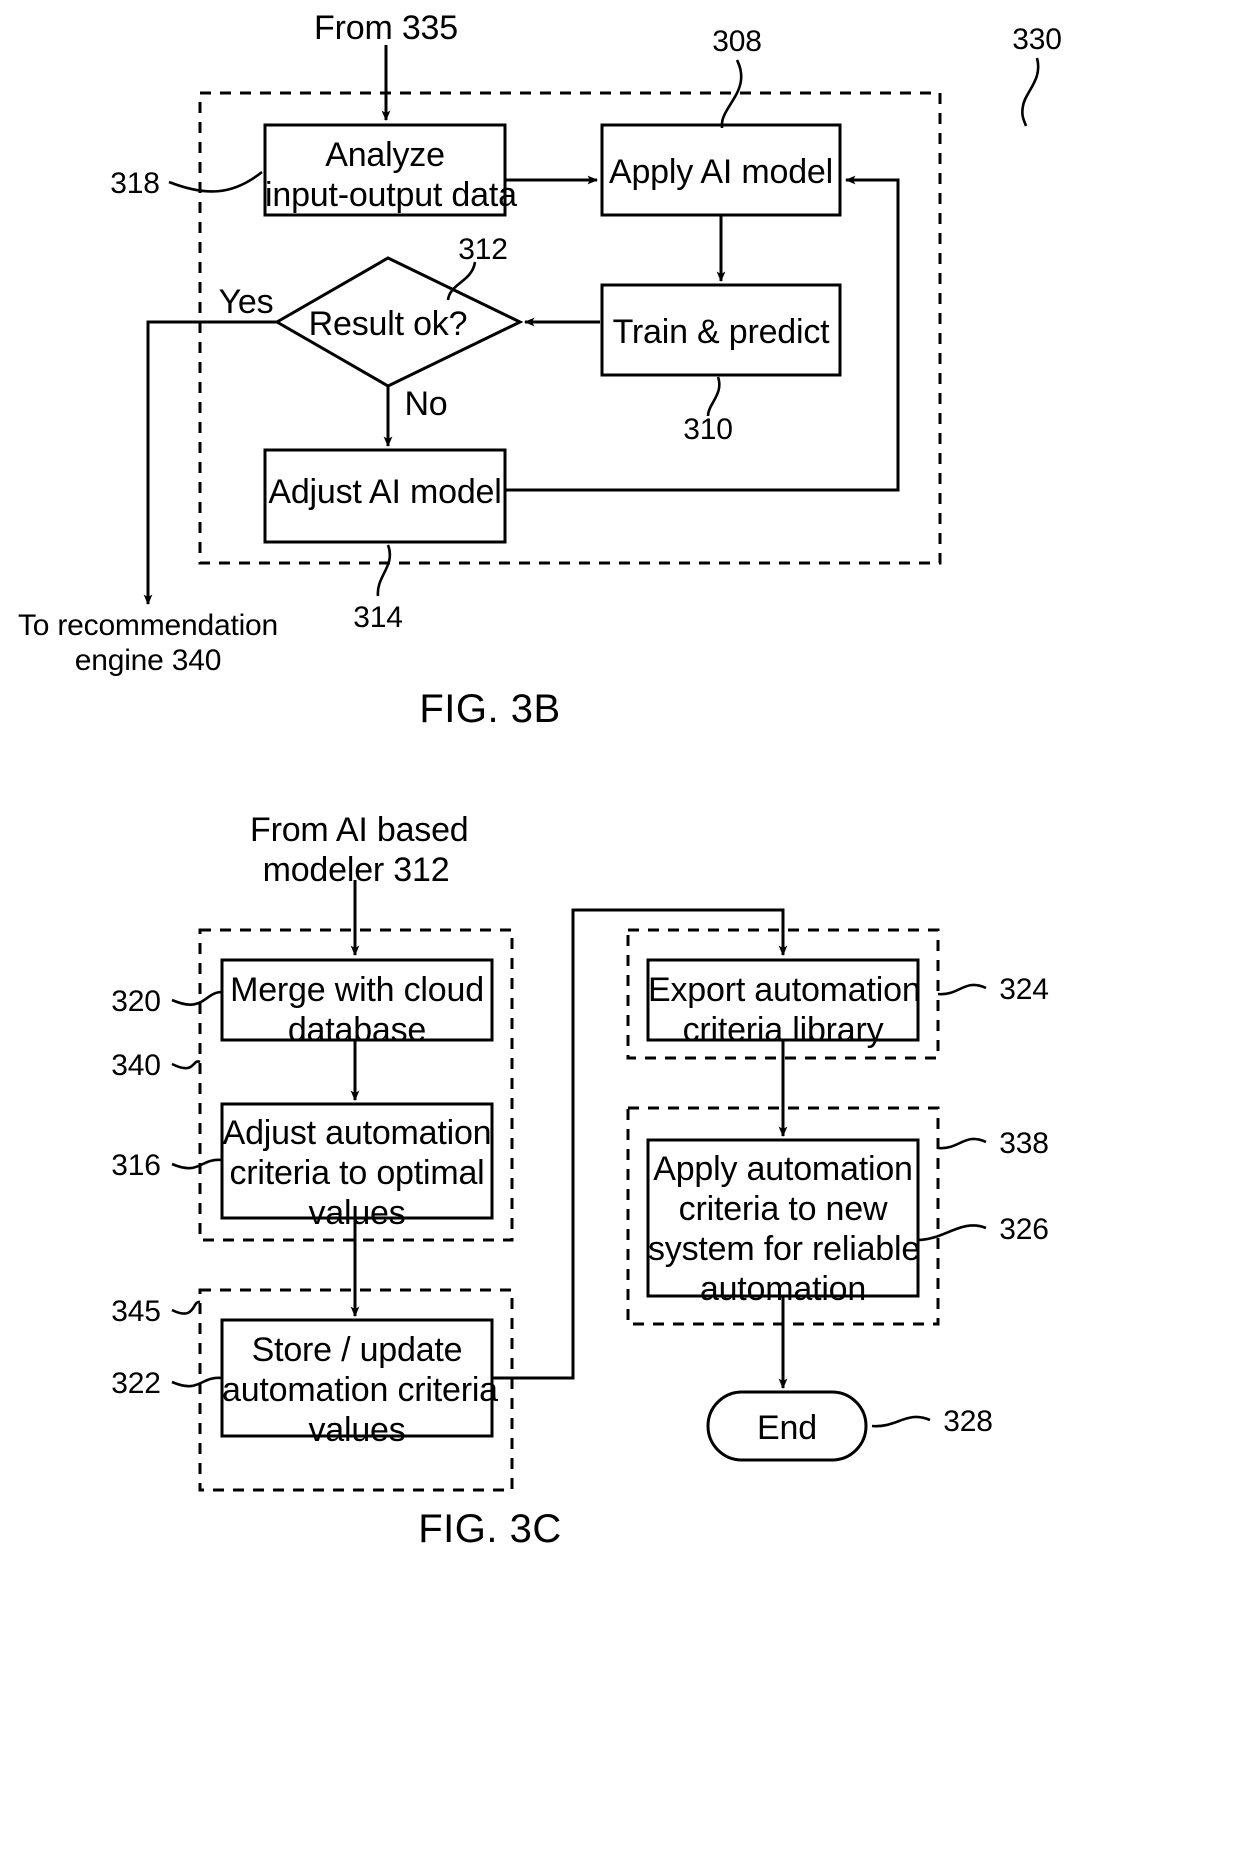  Describe the element at coordinates (386, 28) in the screenshot. I see `fig3b-entry-label: From 335` at that location.